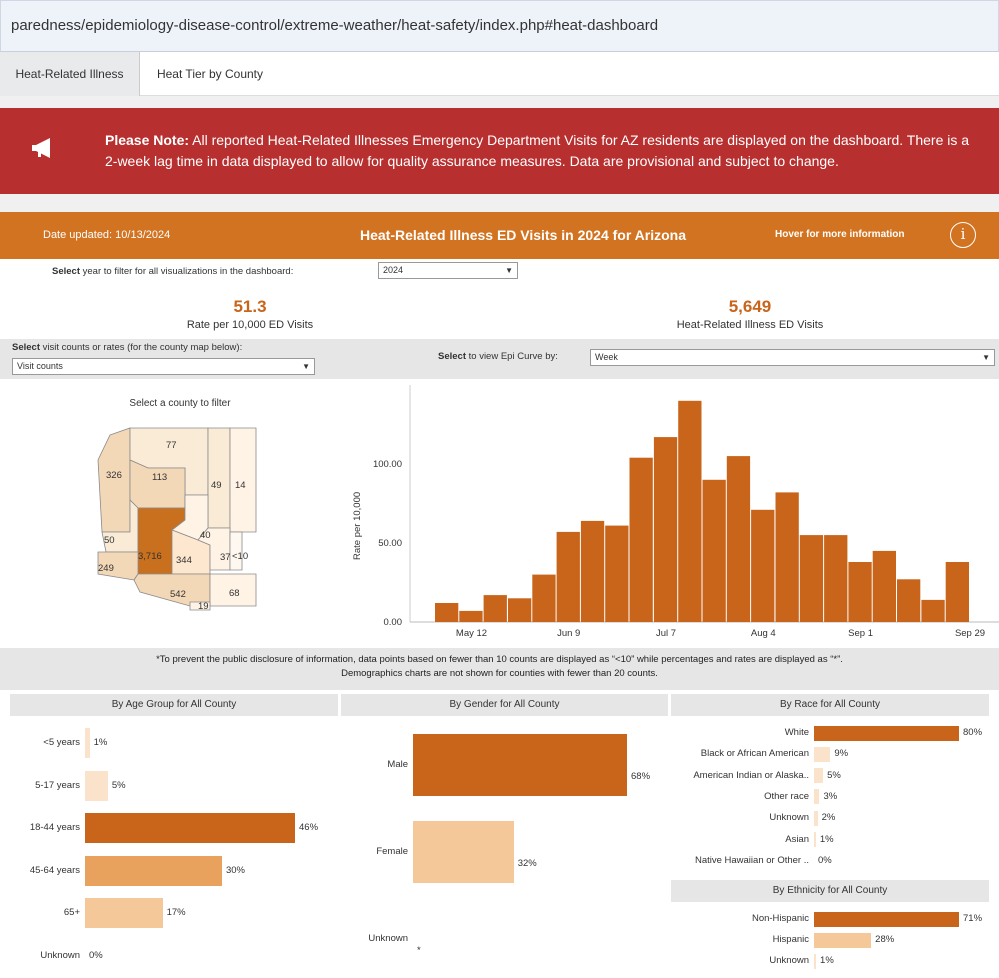 Image resolution: width=999 pixels, height=978 pixels. Describe the element at coordinates (109, 540) in the screenshot. I see `county-value-la-paz: 50` at that location.